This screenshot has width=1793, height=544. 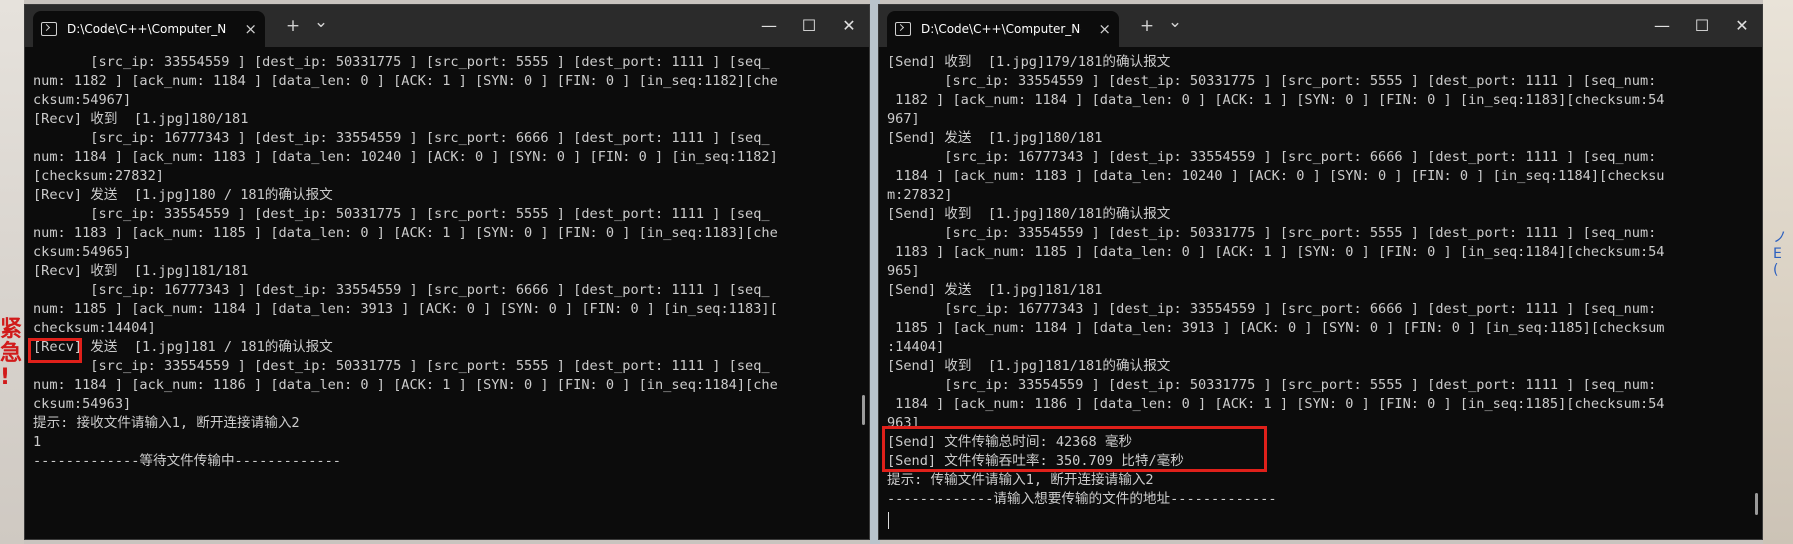 I want to click on right-terminal-line: [Send] 发送 [1.jpg]180/181, so click(x=995, y=138).